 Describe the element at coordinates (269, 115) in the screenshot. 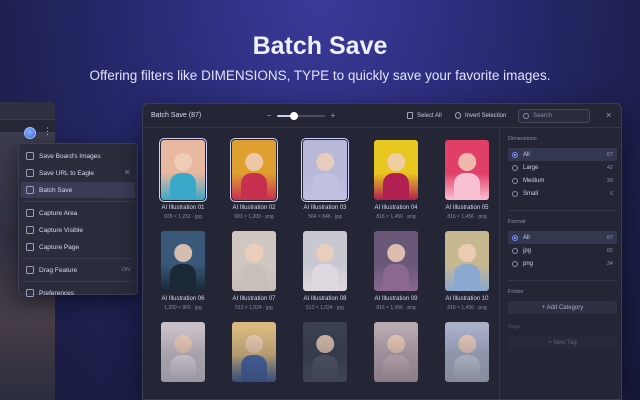

I see `zoom-out-button: −` at that location.